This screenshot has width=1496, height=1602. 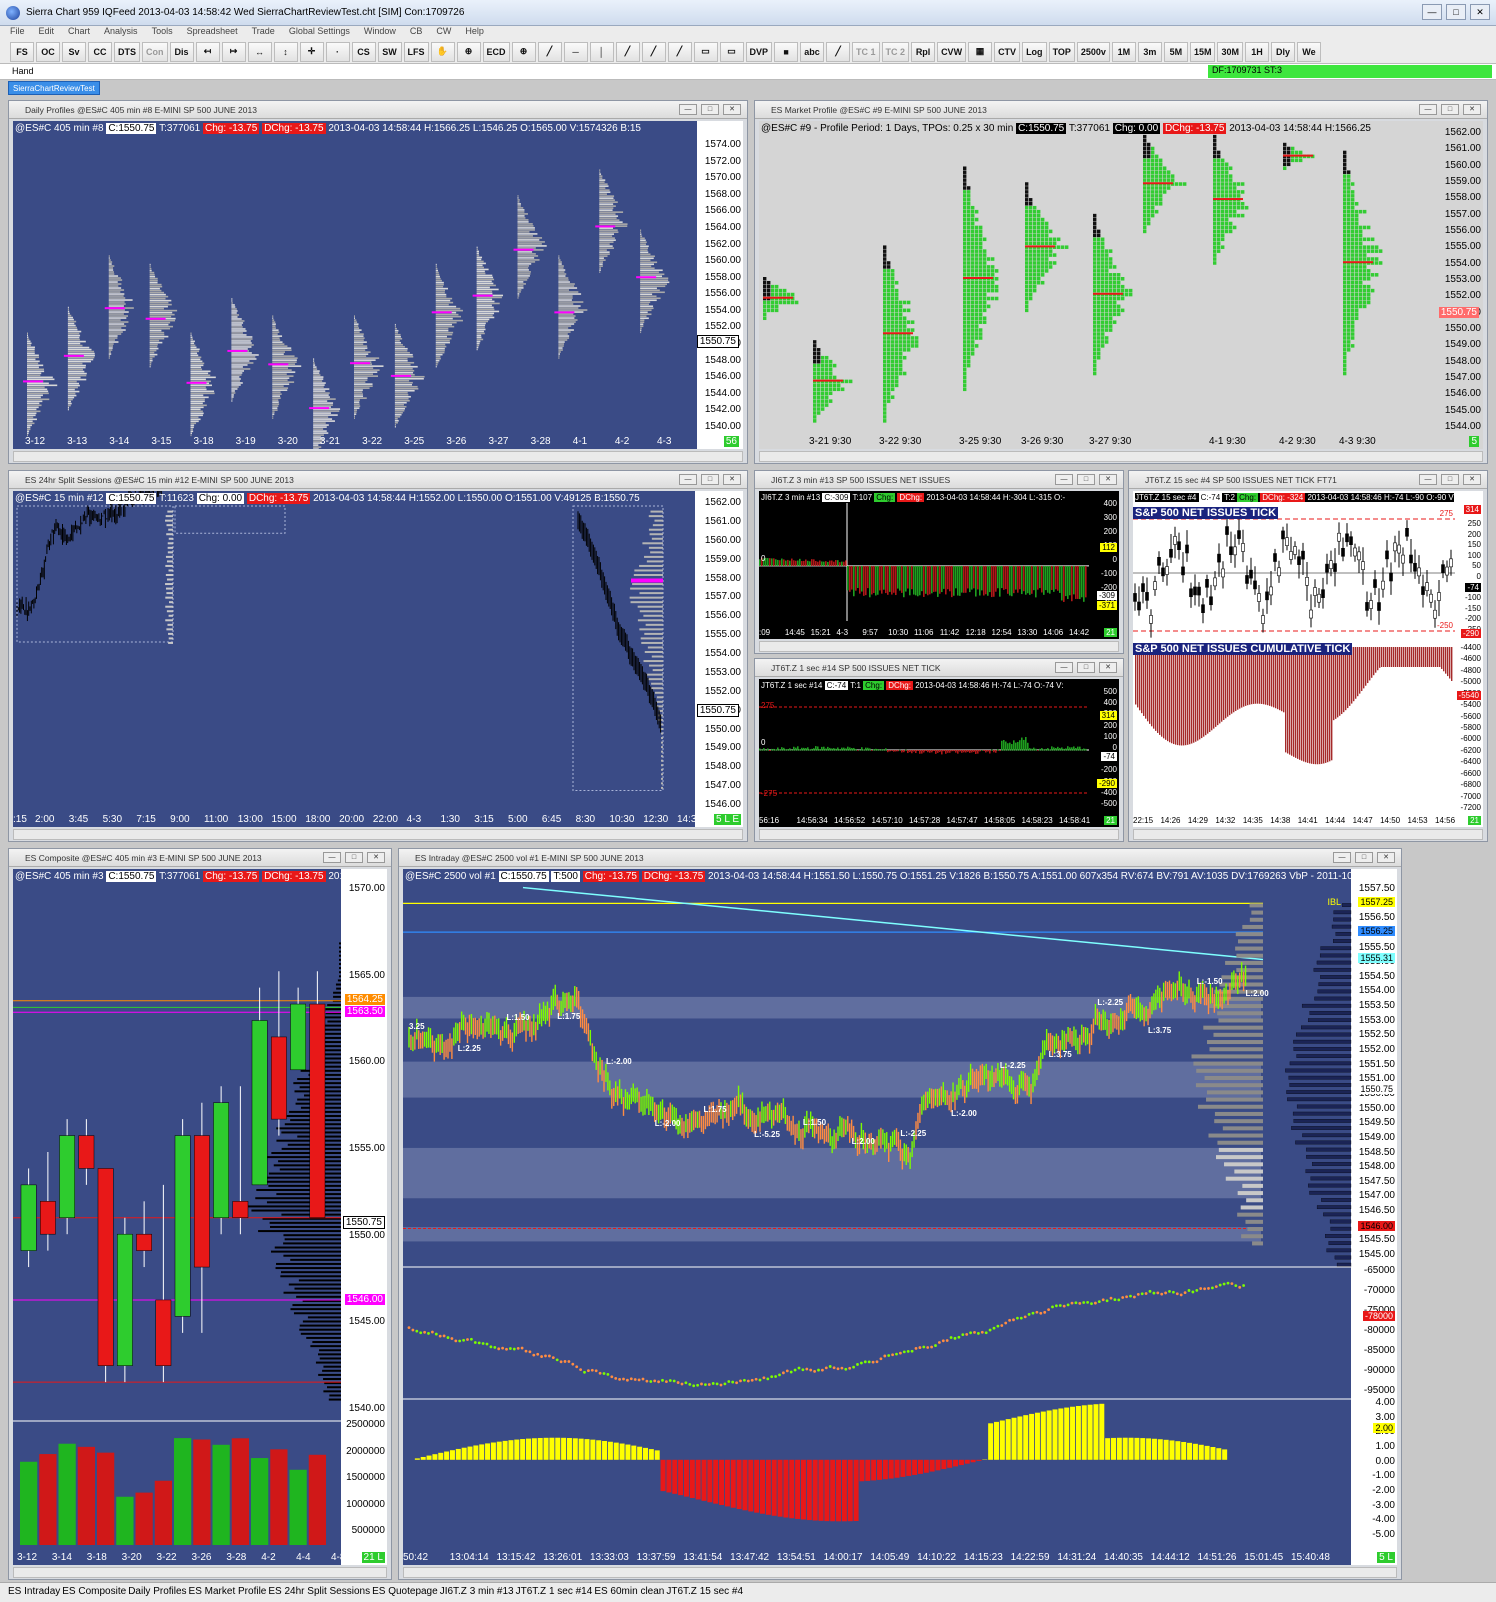 I want to click on tab-jt6t-z-15-sec-4: JT6T.Z 15 sec #4, so click(x=704, y=1594).